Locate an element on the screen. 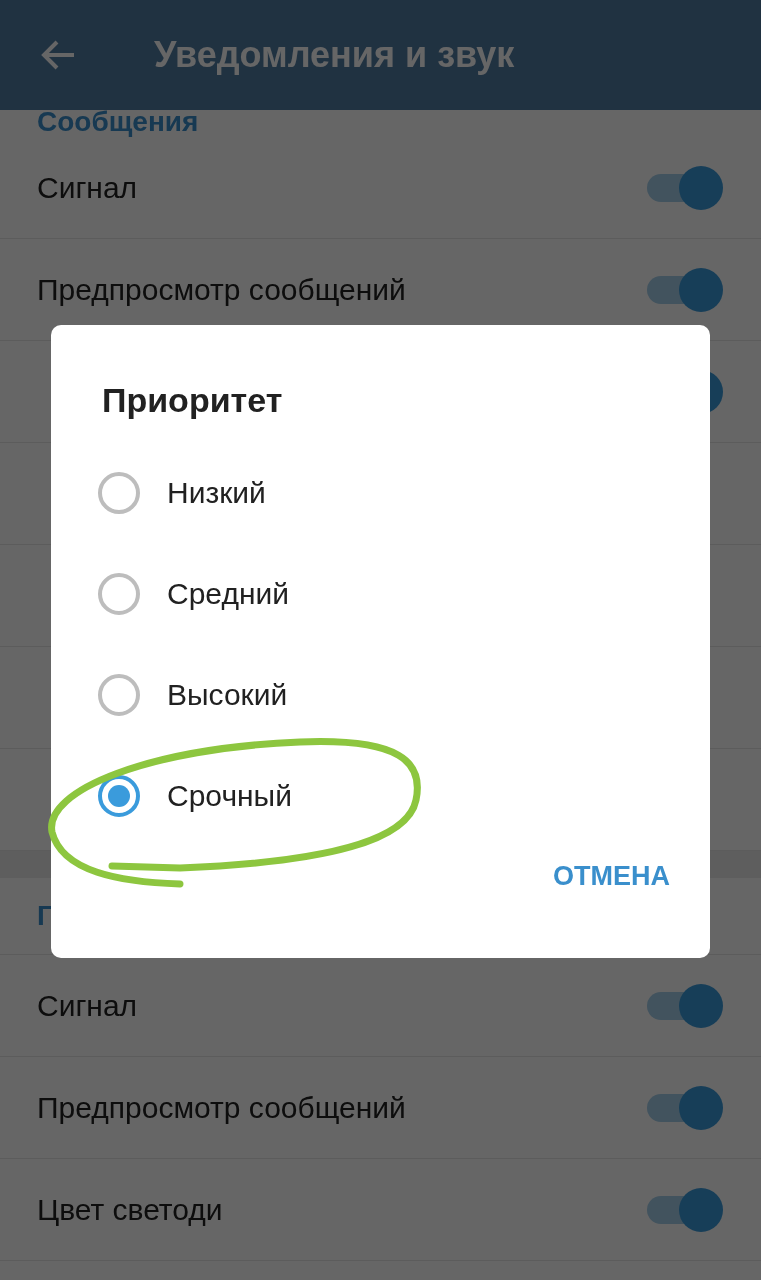 The width and height of the screenshot is (761, 1280). cancel-button: ОТМЕНА is located at coordinates (611, 876).